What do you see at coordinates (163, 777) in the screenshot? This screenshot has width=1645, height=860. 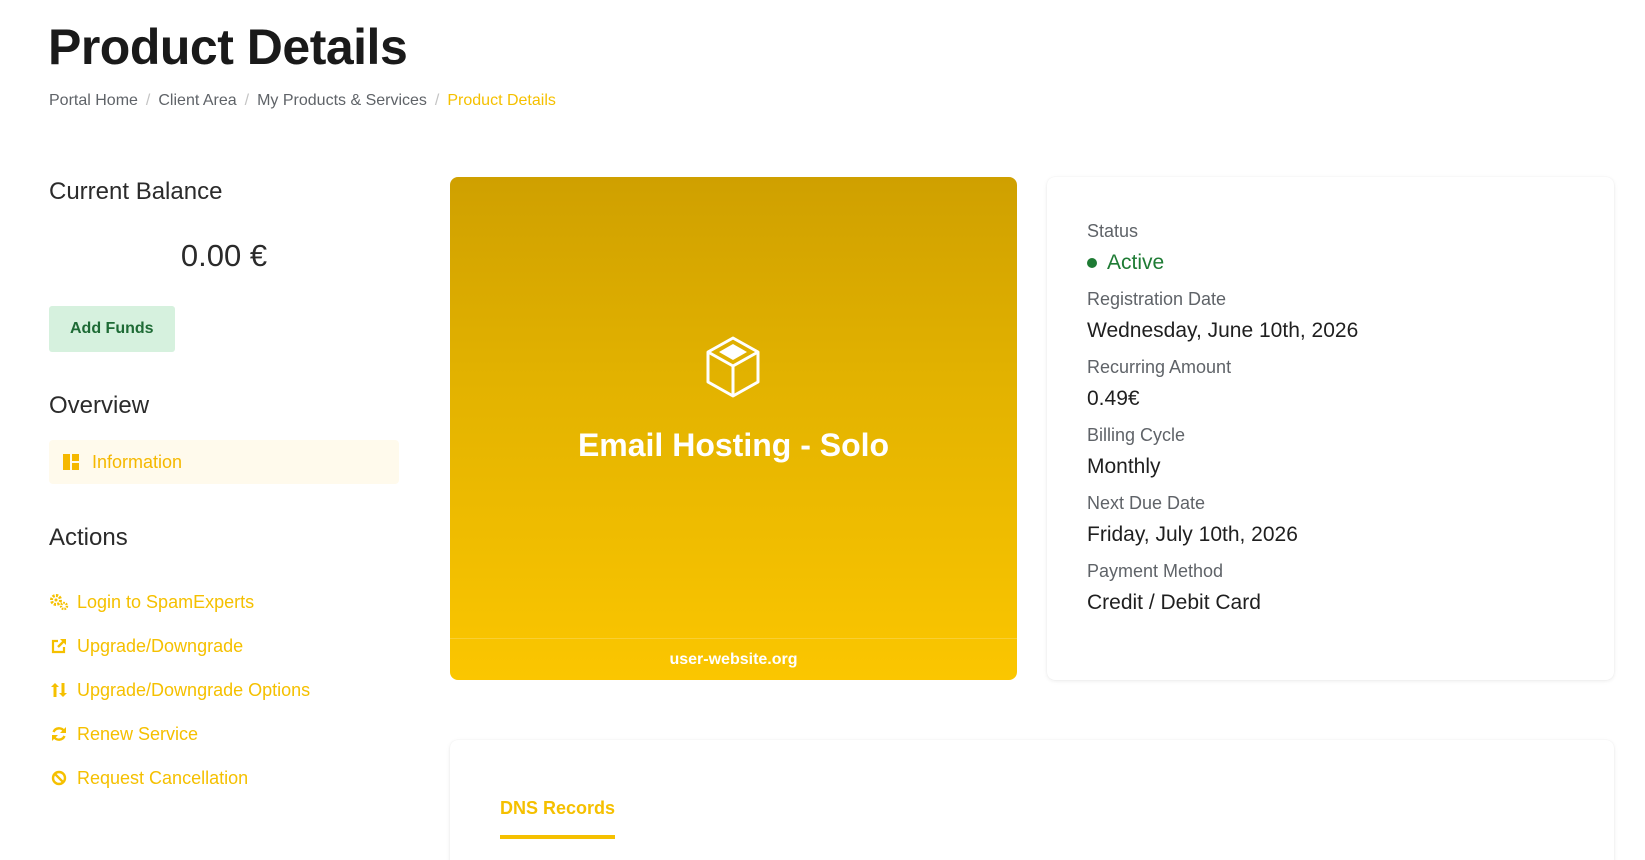 I see `action-label: Request Cancellation` at bounding box center [163, 777].